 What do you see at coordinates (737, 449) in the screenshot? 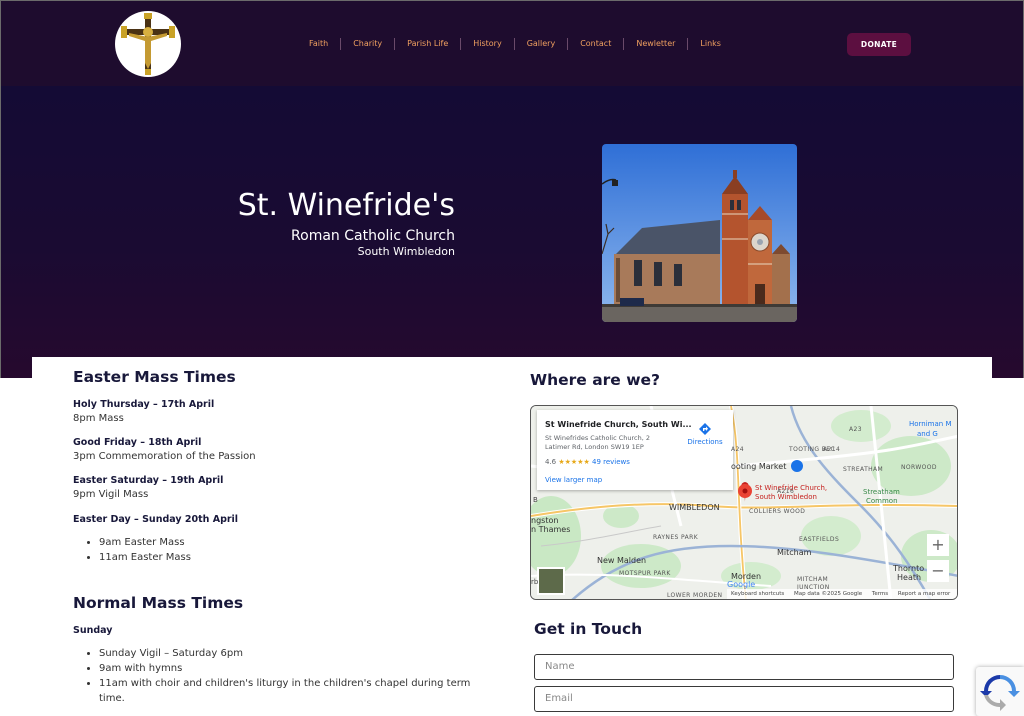
I see `map-label: A24` at bounding box center [737, 449].